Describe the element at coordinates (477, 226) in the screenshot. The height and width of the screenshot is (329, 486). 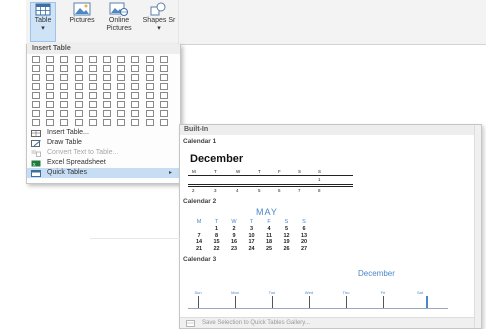
I see `gallery-scrollbar` at that location.